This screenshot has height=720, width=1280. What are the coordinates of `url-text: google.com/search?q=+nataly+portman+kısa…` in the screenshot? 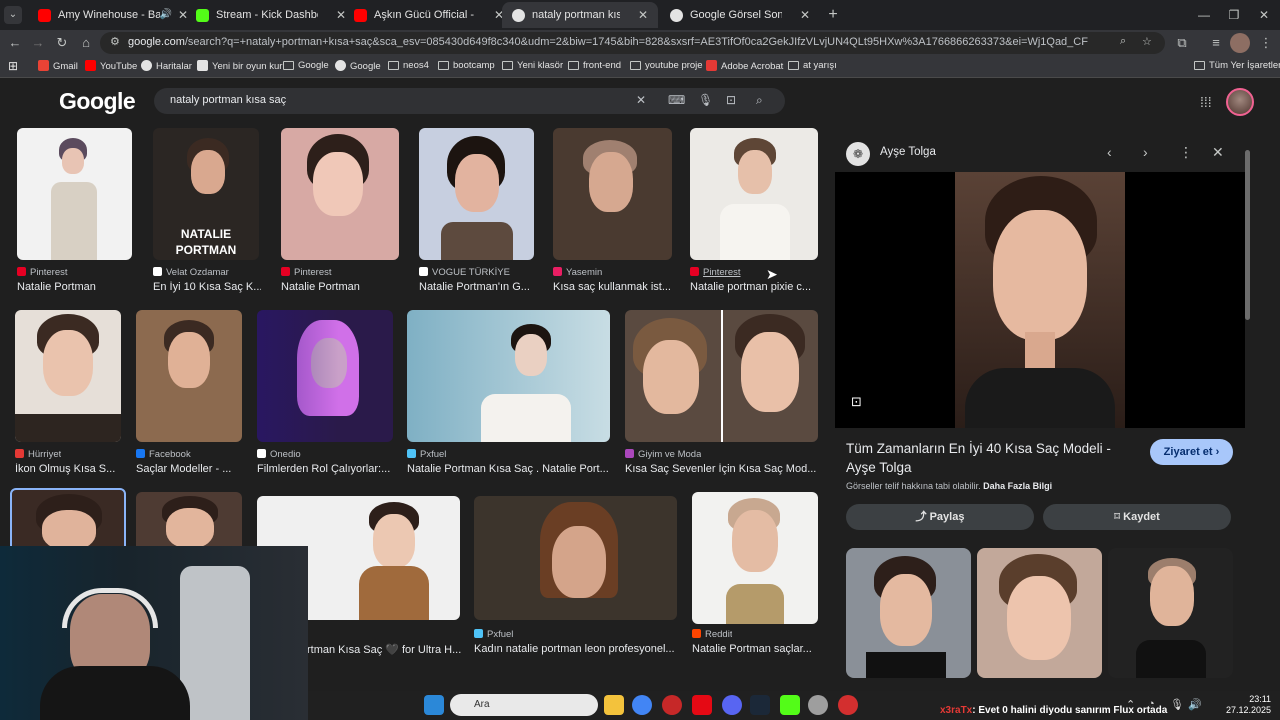 It's located at (608, 42).